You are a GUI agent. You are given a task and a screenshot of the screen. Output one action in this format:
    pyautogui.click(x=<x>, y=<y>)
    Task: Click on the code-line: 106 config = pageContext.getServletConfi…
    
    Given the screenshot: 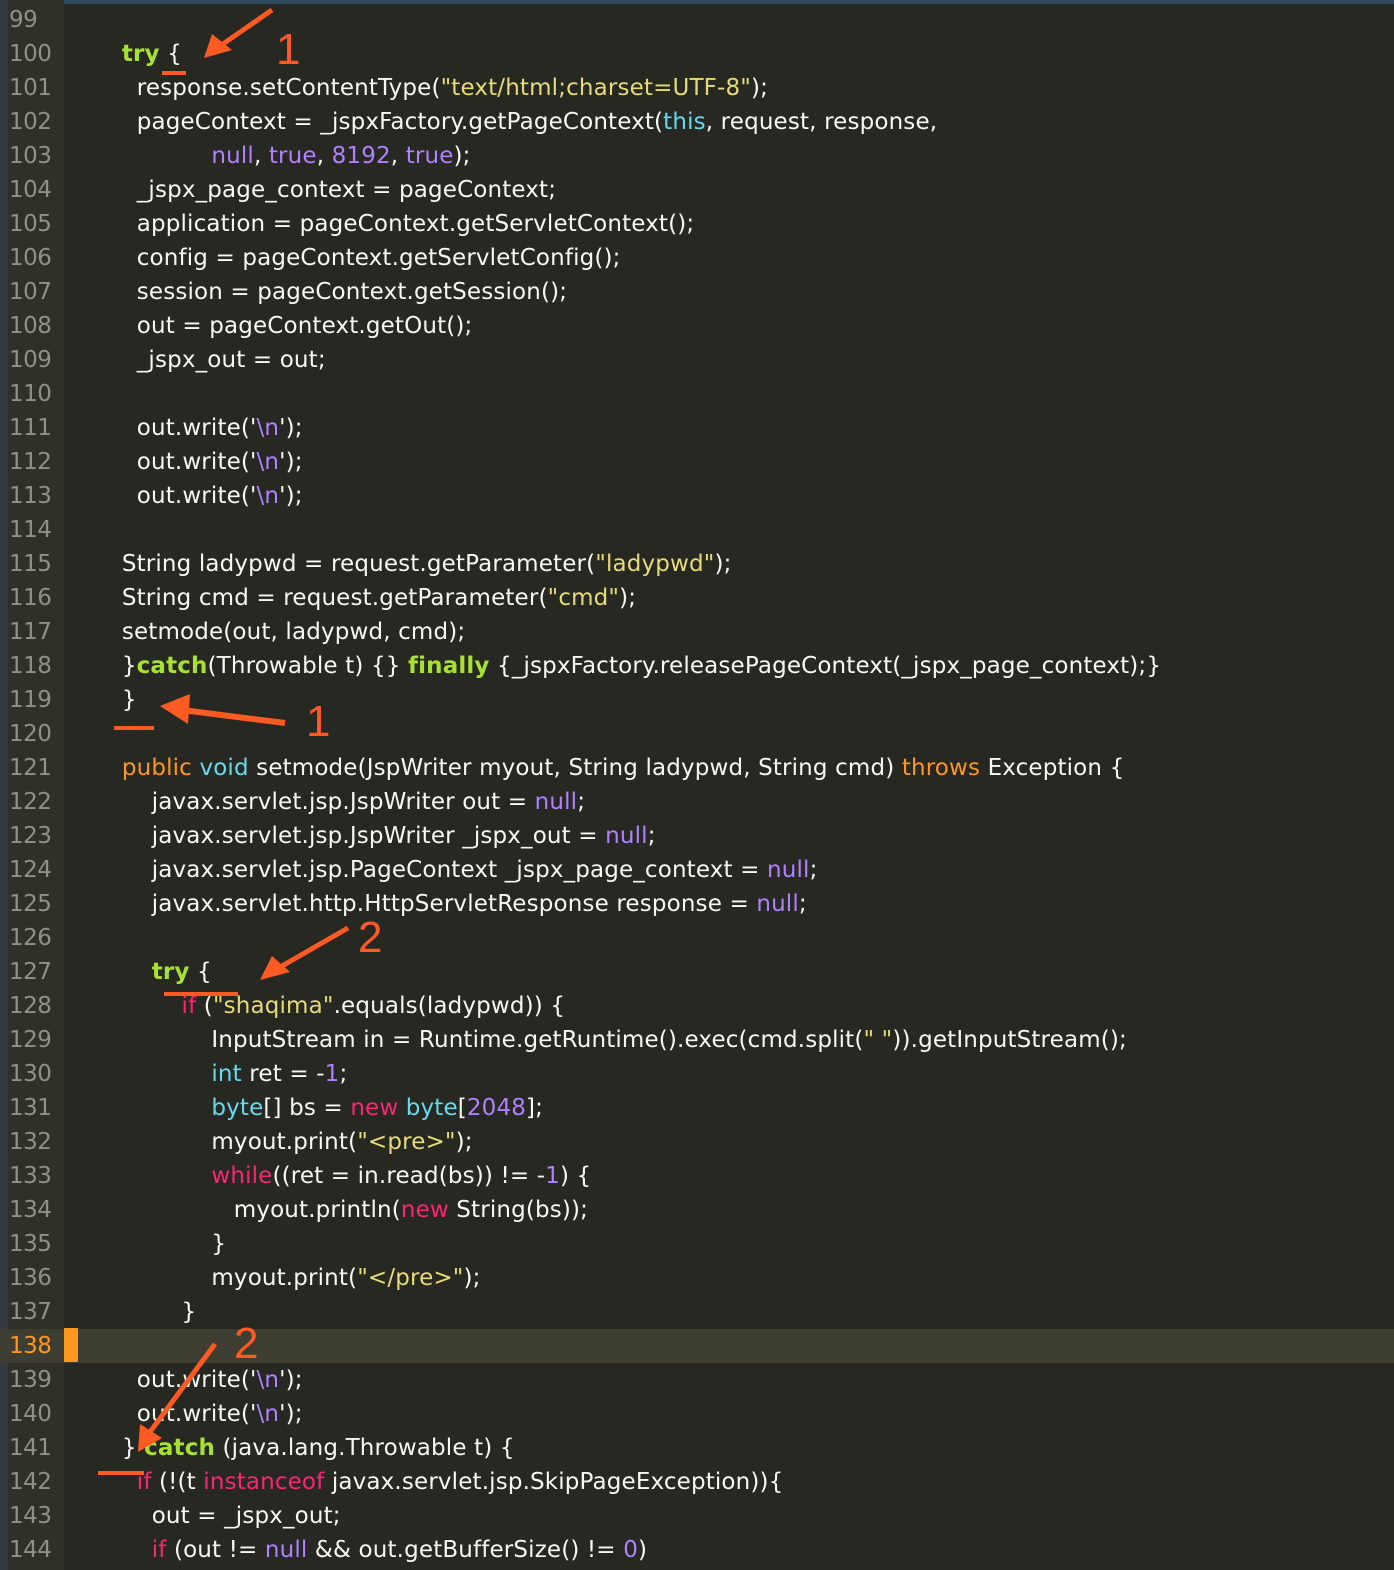 What is the action you would take?
    pyautogui.click(x=697, y=258)
    